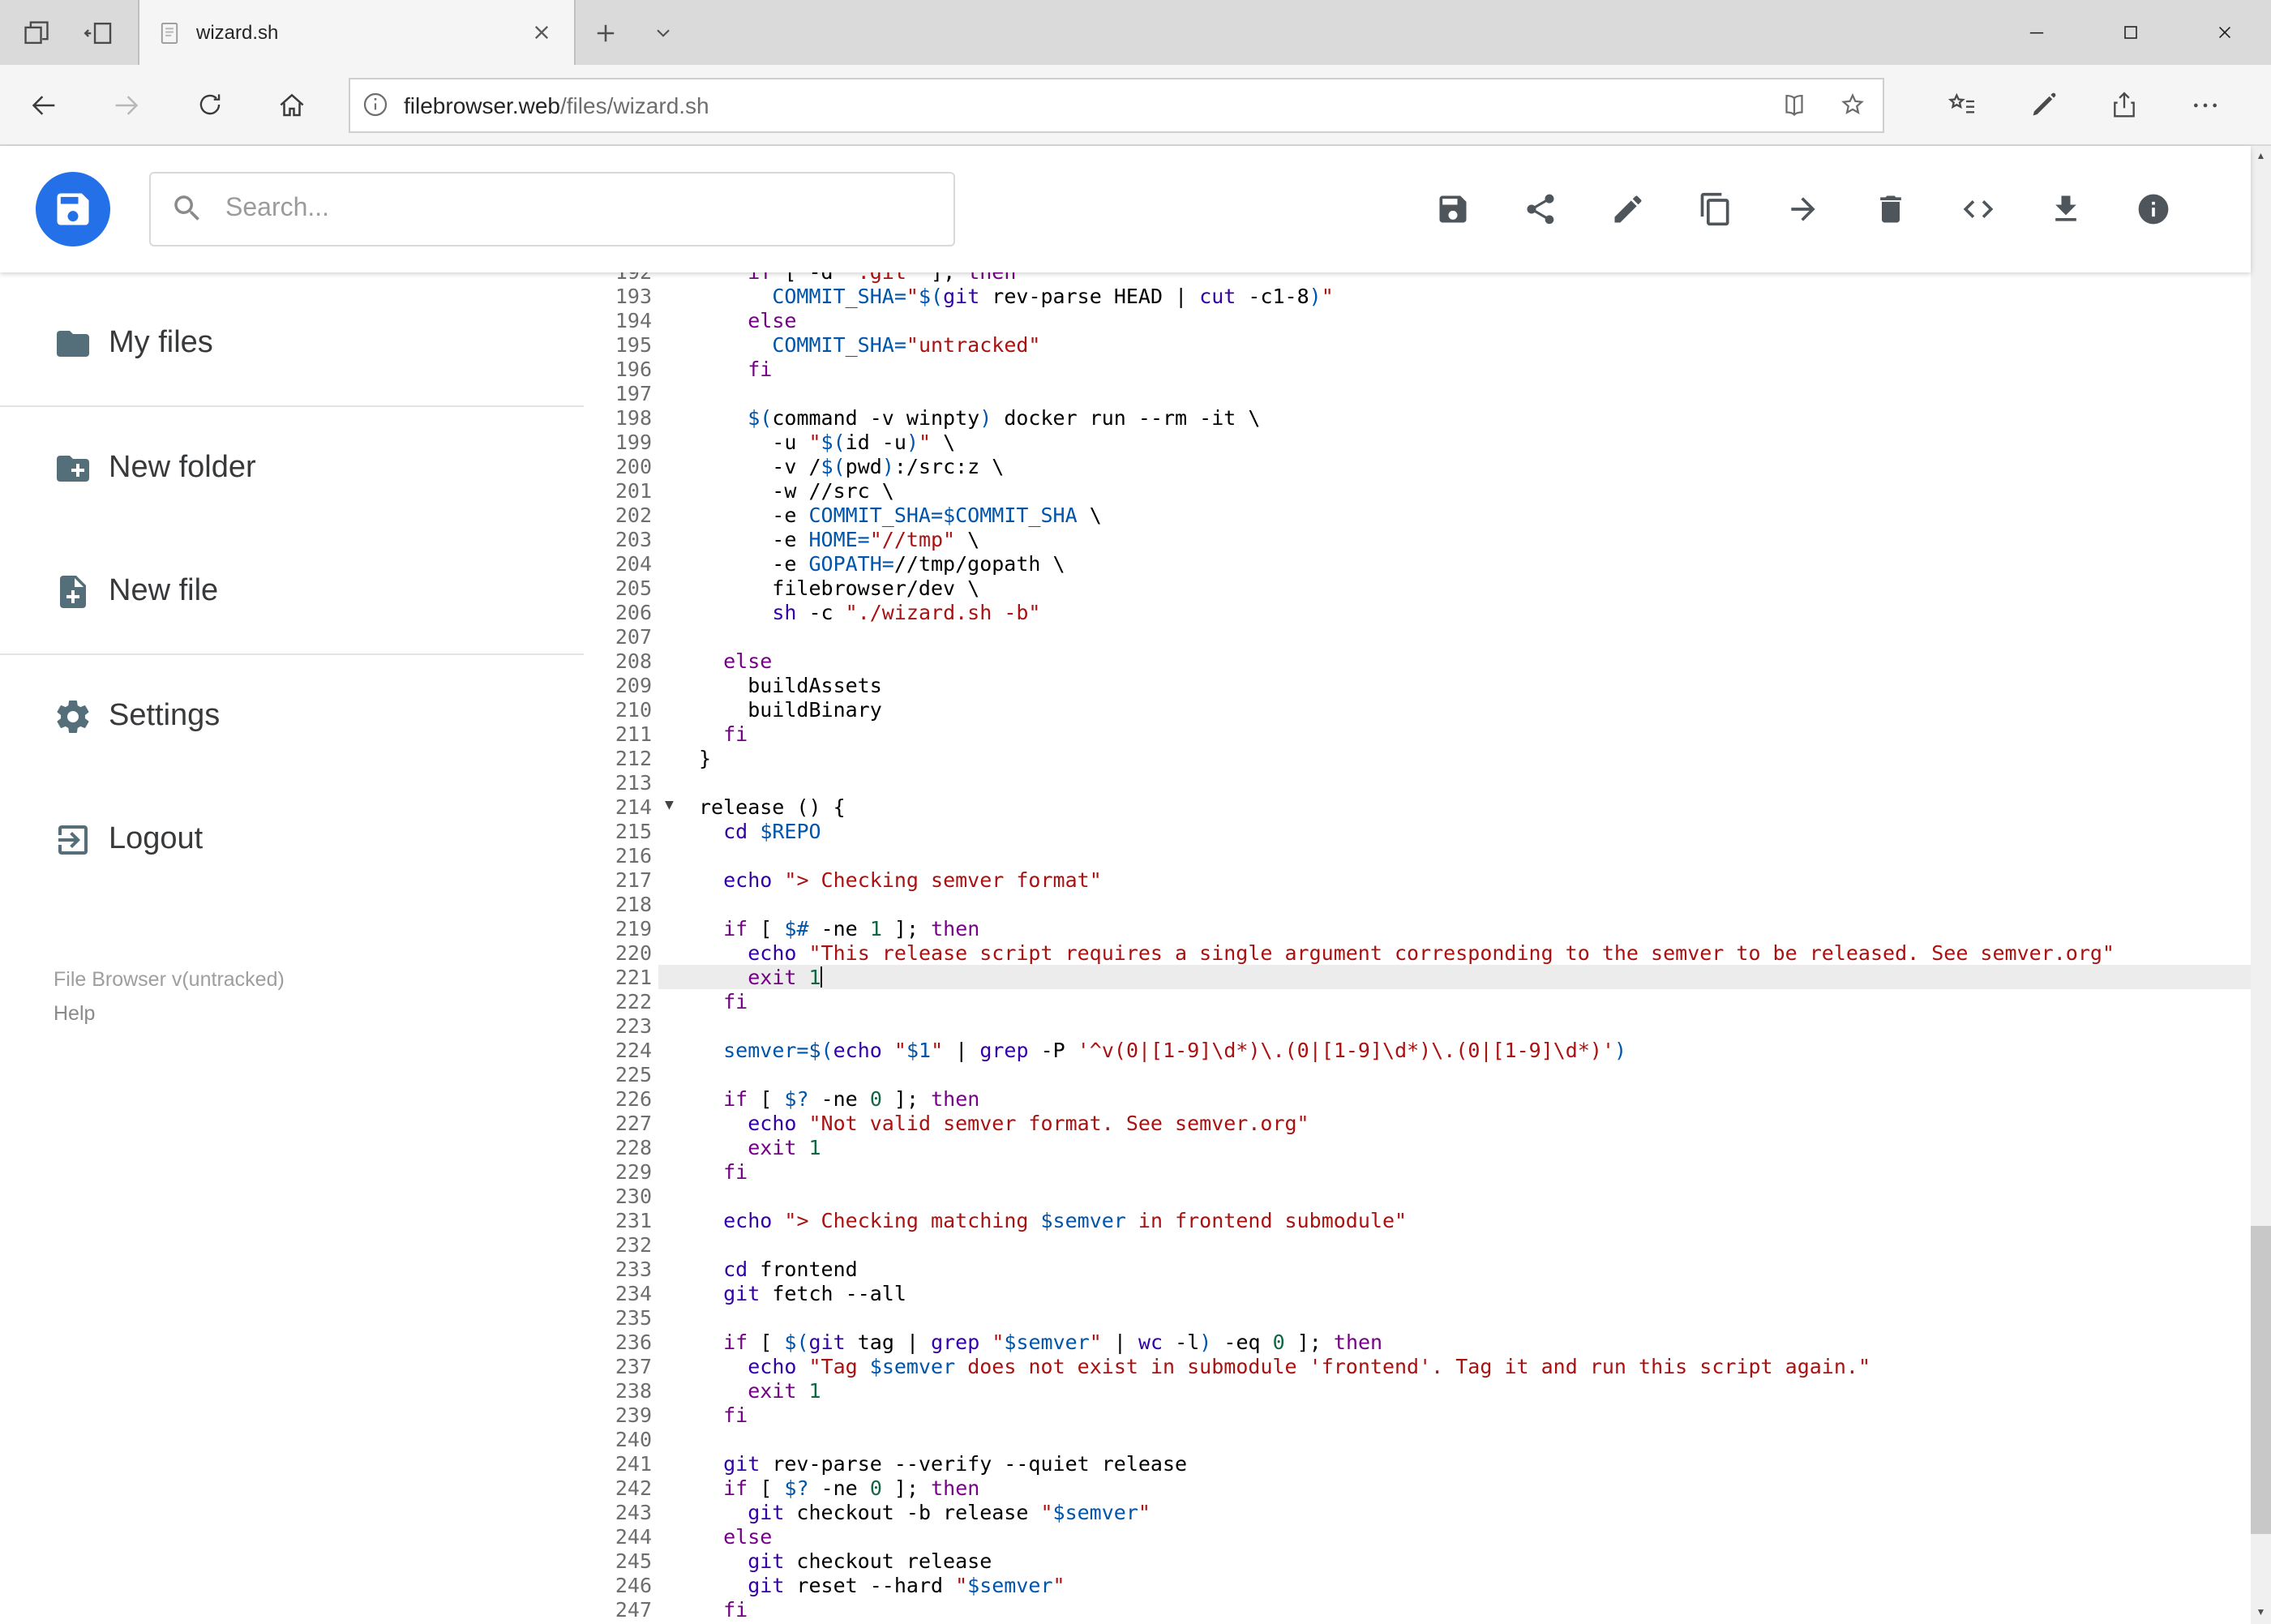 Image resolution: width=2271 pixels, height=1624 pixels. Describe the element at coordinates (541, 33) in the screenshot. I see `tab-close-button` at that location.